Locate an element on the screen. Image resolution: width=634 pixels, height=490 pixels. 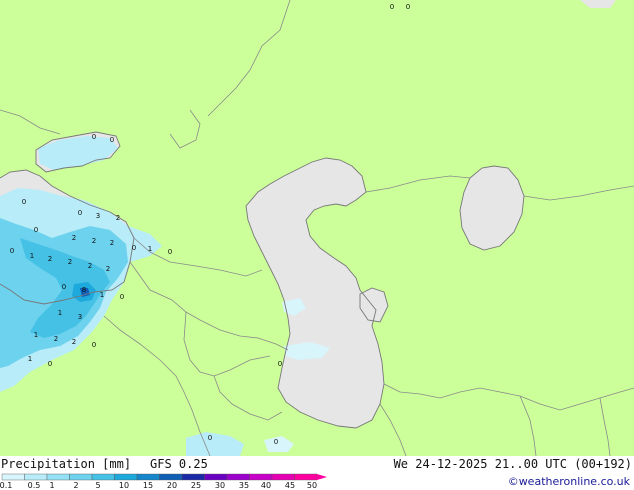
color-scale-tick-label: 35 is located at coordinates (244, 485).